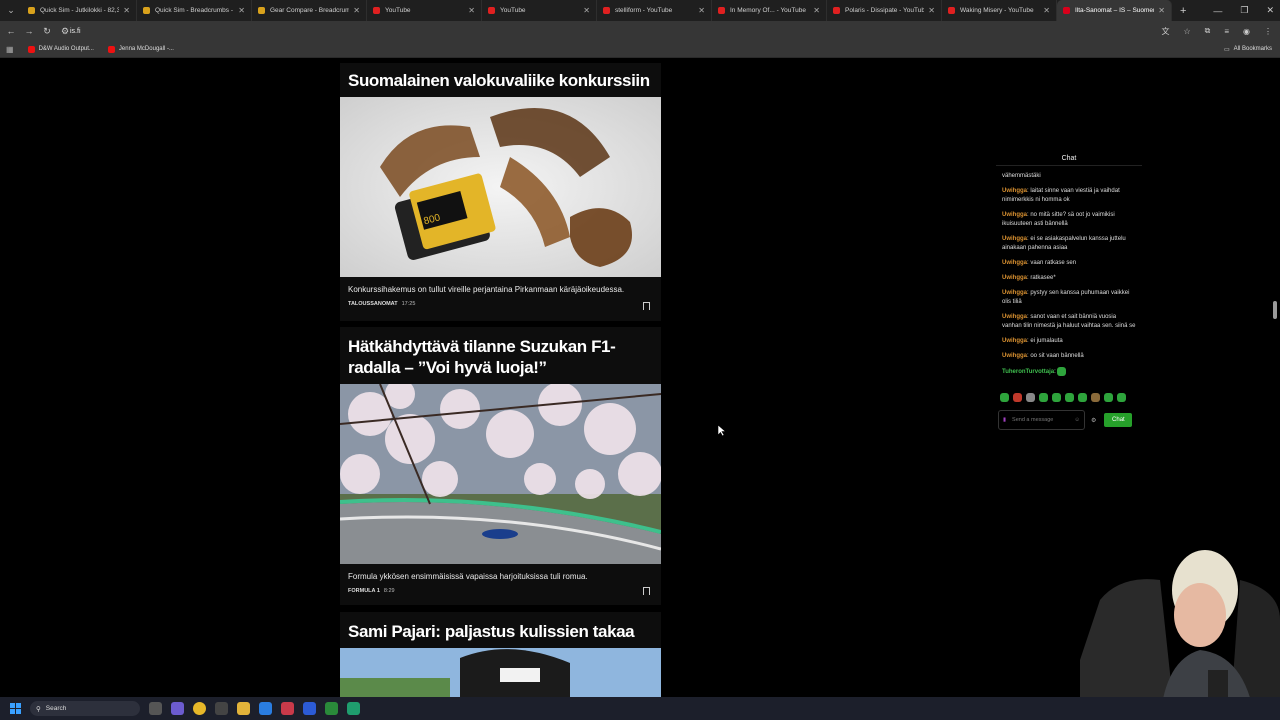  I want to click on store-icon, so click(221, 708).